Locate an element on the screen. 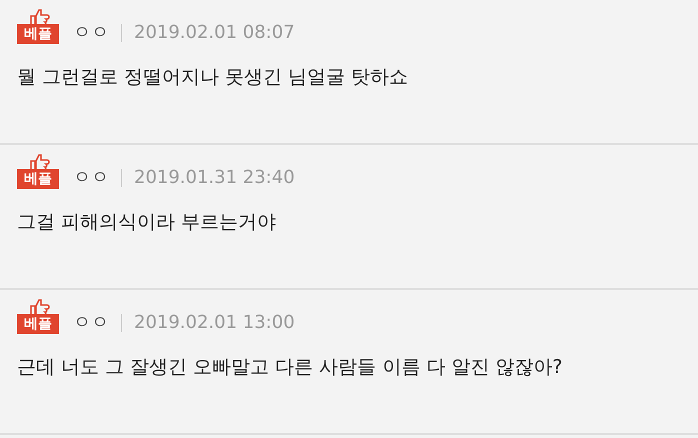 The image size is (698, 438). comment-text: 뭘 그런걸로 정떨어지나 못생긴 님얼굴 탓하쇼 is located at coordinates (213, 77).